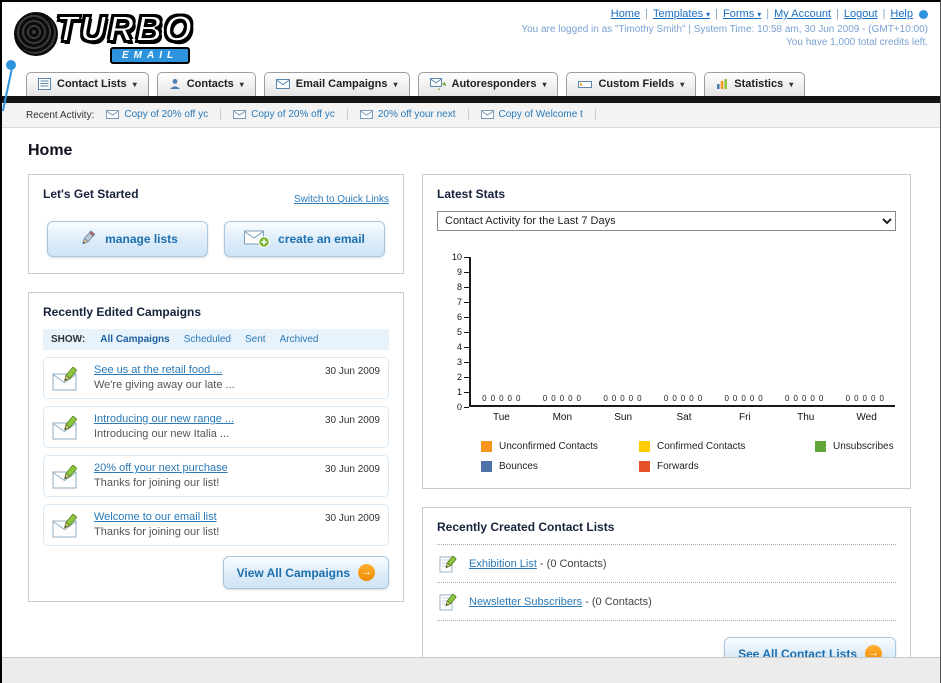  What do you see at coordinates (526, 527) in the screenshot?
I see `contact-lists-title: Recently Created Contact Lists` at bounding box center [526, 527].